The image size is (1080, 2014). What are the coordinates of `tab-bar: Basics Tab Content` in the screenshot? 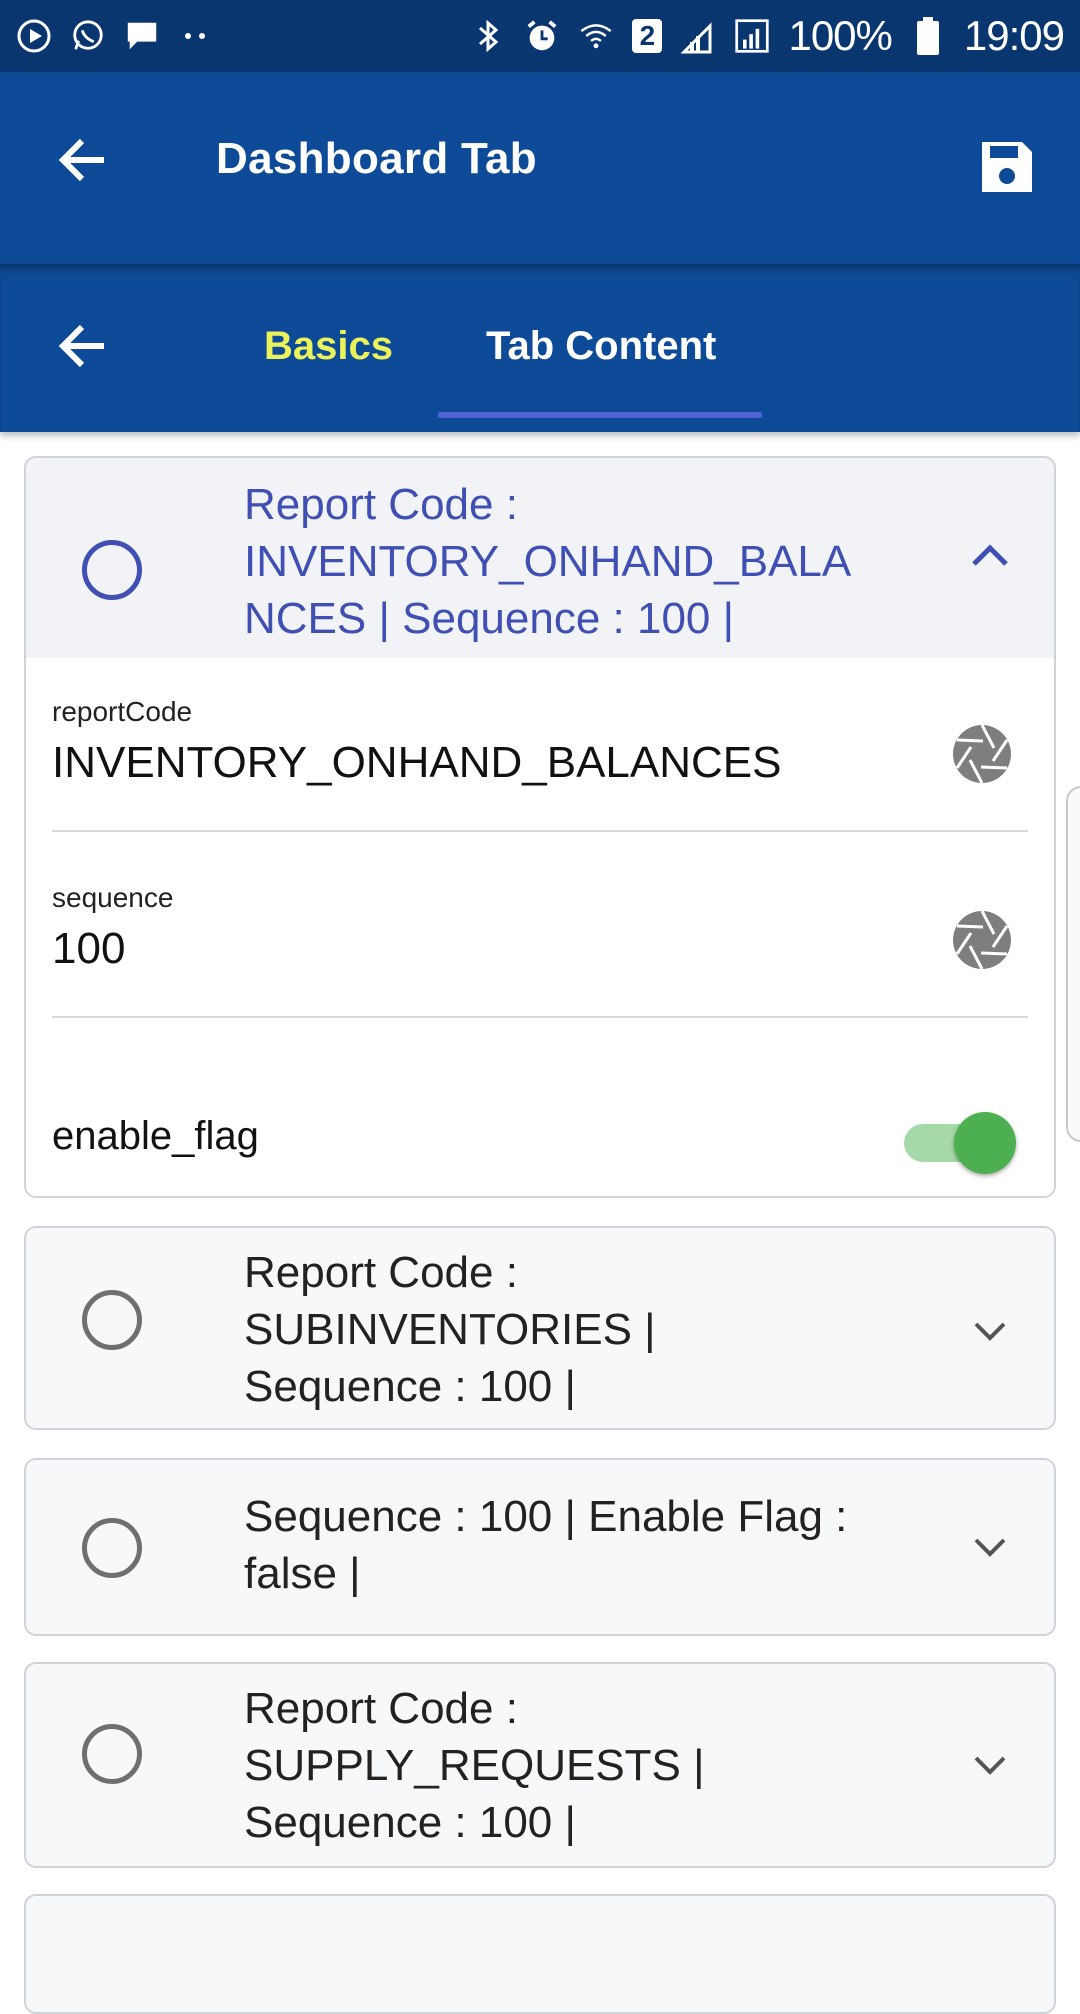 It's located at (540, 348).